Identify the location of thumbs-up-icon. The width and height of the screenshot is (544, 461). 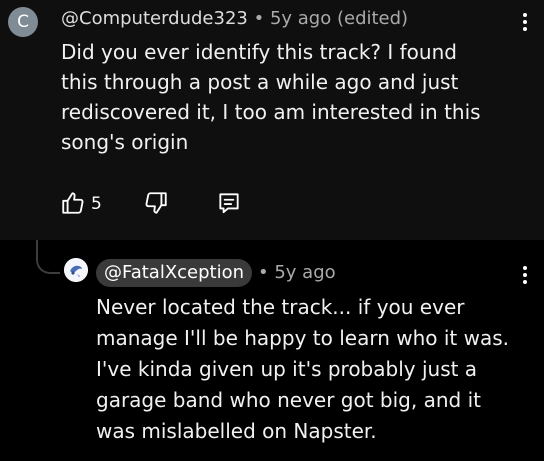
(73, 203).